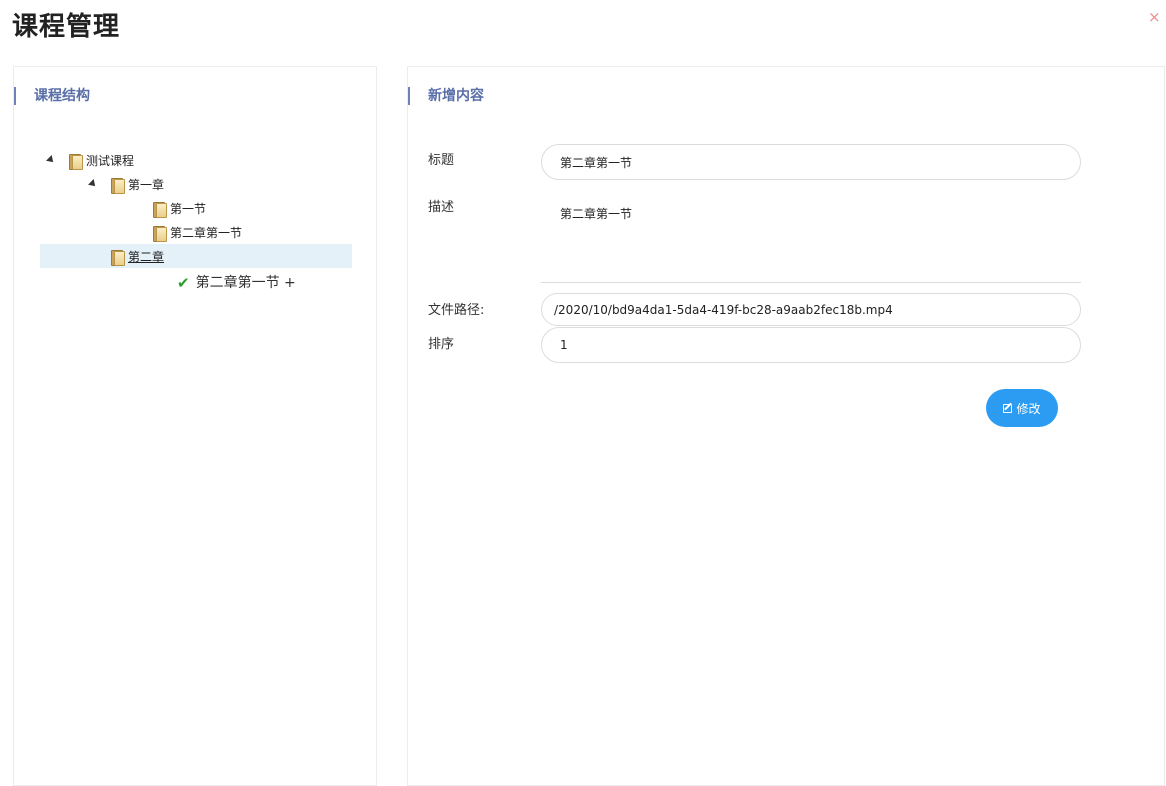  I want to click on tree-node-section-2: 第二章第一节, so click(197, 232).